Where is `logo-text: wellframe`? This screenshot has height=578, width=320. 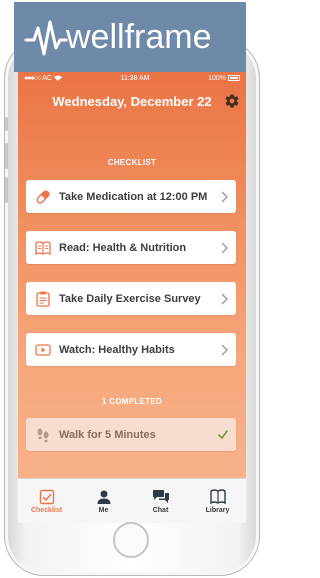 logo-text: wellframe is located at coordinates (138, 37).